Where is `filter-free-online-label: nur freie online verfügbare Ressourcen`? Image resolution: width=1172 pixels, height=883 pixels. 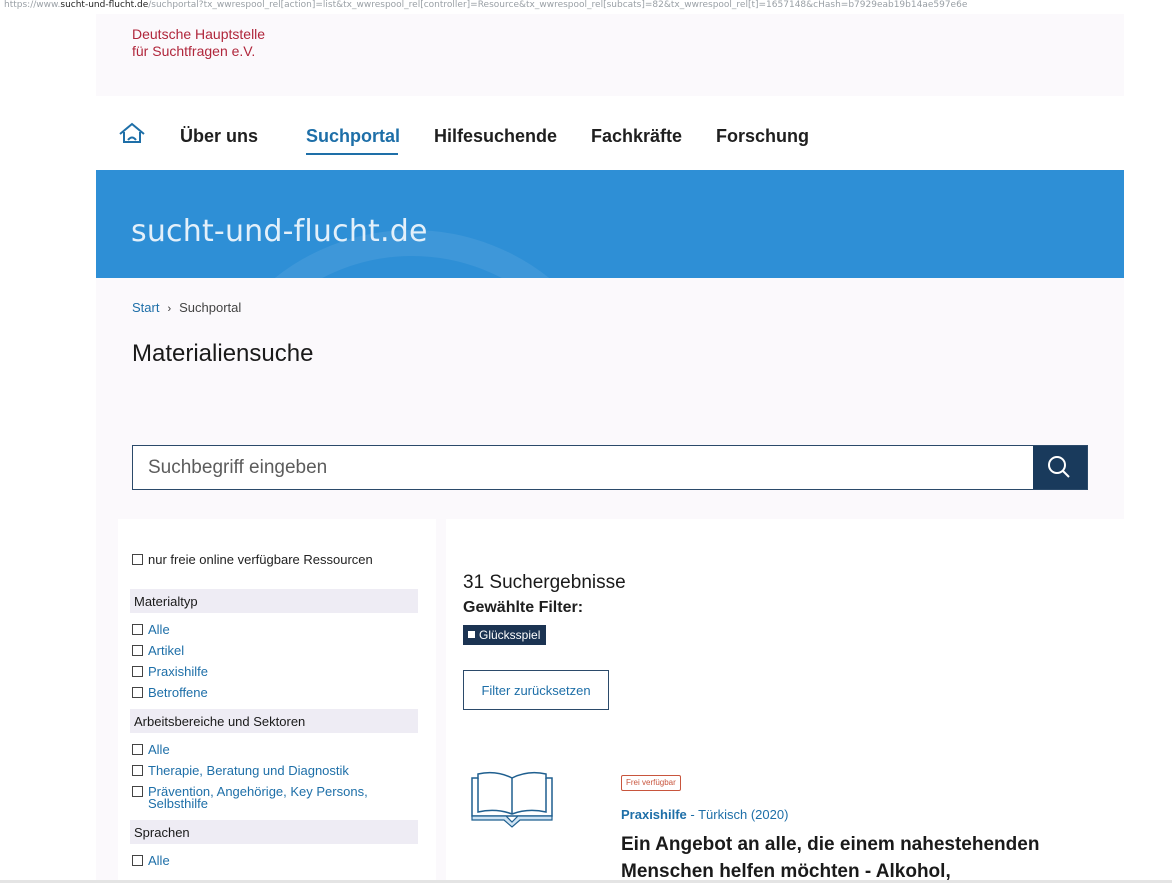
filter-free-online-label: nur freie online verfügbare Ressourcen is located at coordinates (260, 559).